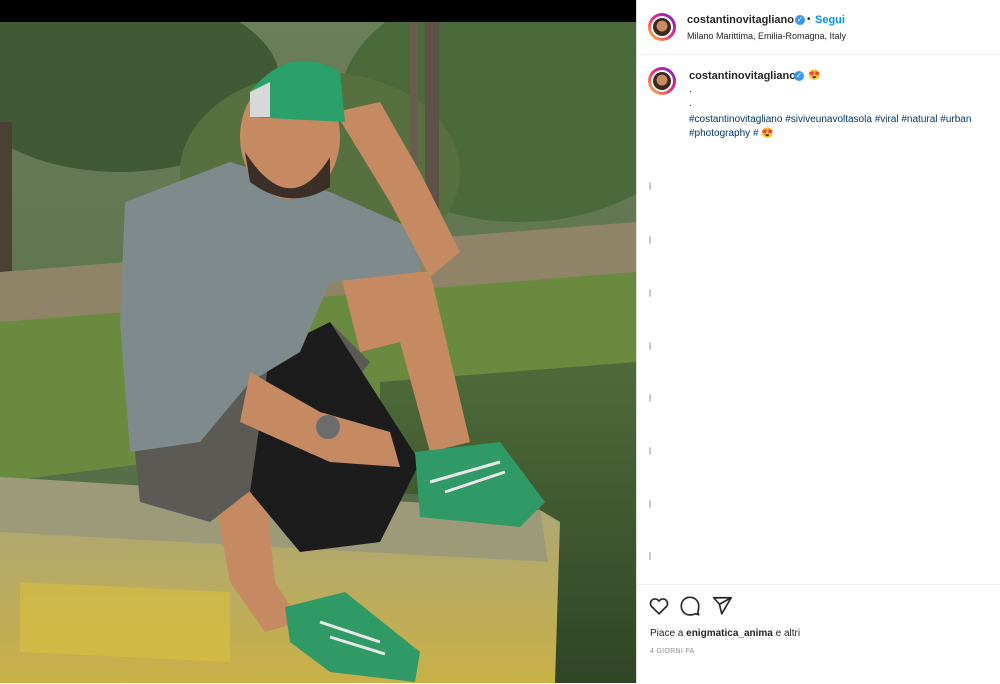  What do you see at coordinates (722, 606) in the screenshot?
I see `send-icon` at bounding box center [722, 606].